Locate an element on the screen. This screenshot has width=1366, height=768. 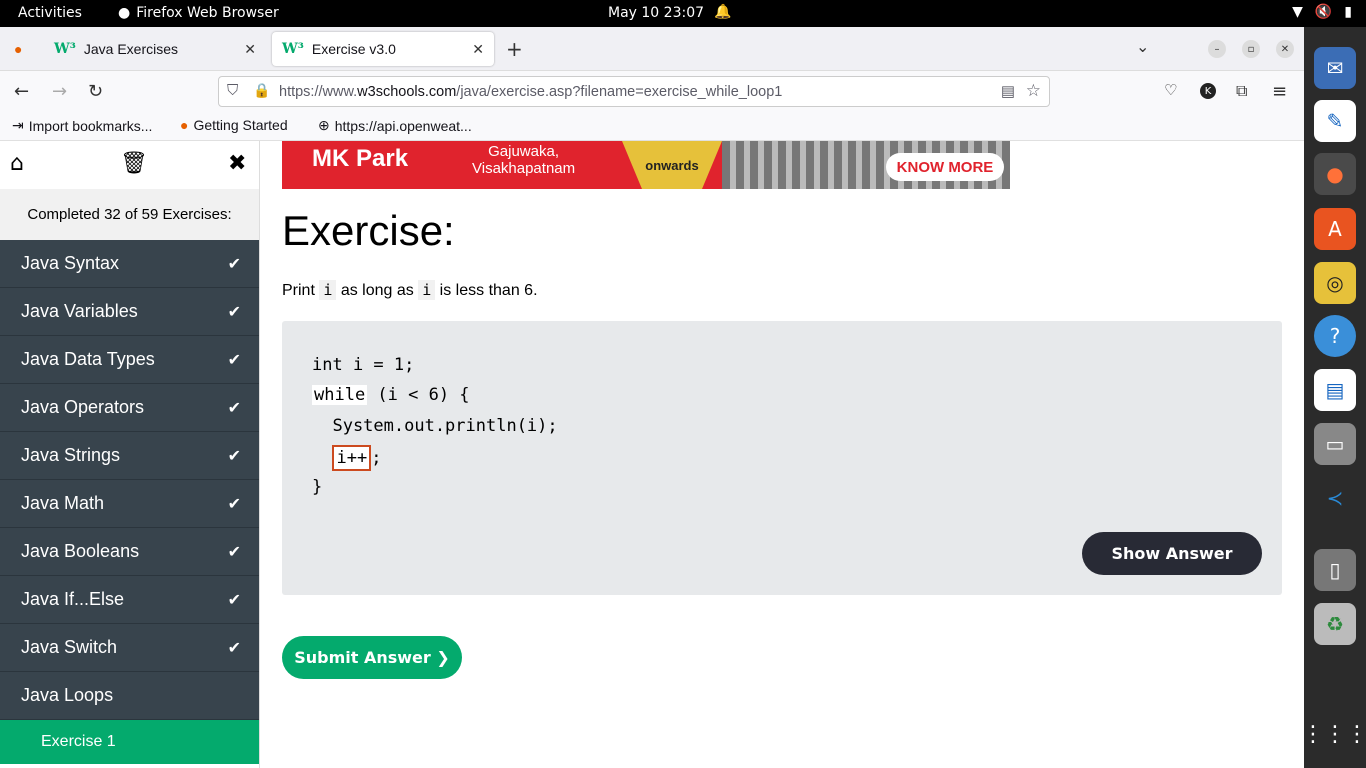
drive-icon: ▯ is located at coordinates (1335, 570).